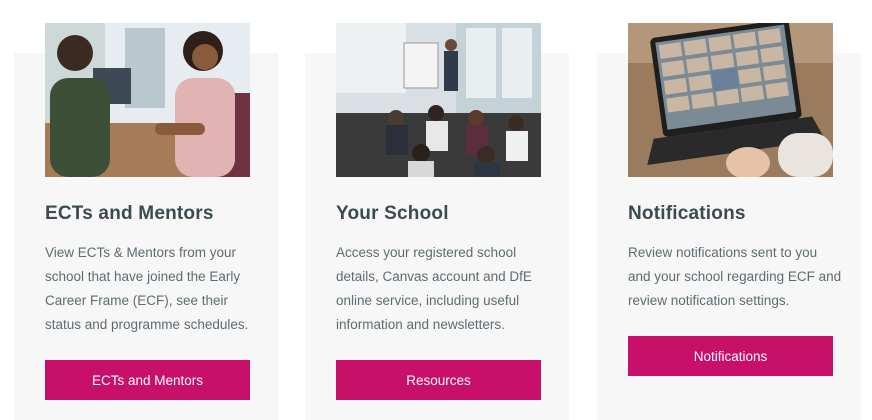 The height and width of the screenshot is (420, 872). I want to click on seminar-photo, so click(438, 100).